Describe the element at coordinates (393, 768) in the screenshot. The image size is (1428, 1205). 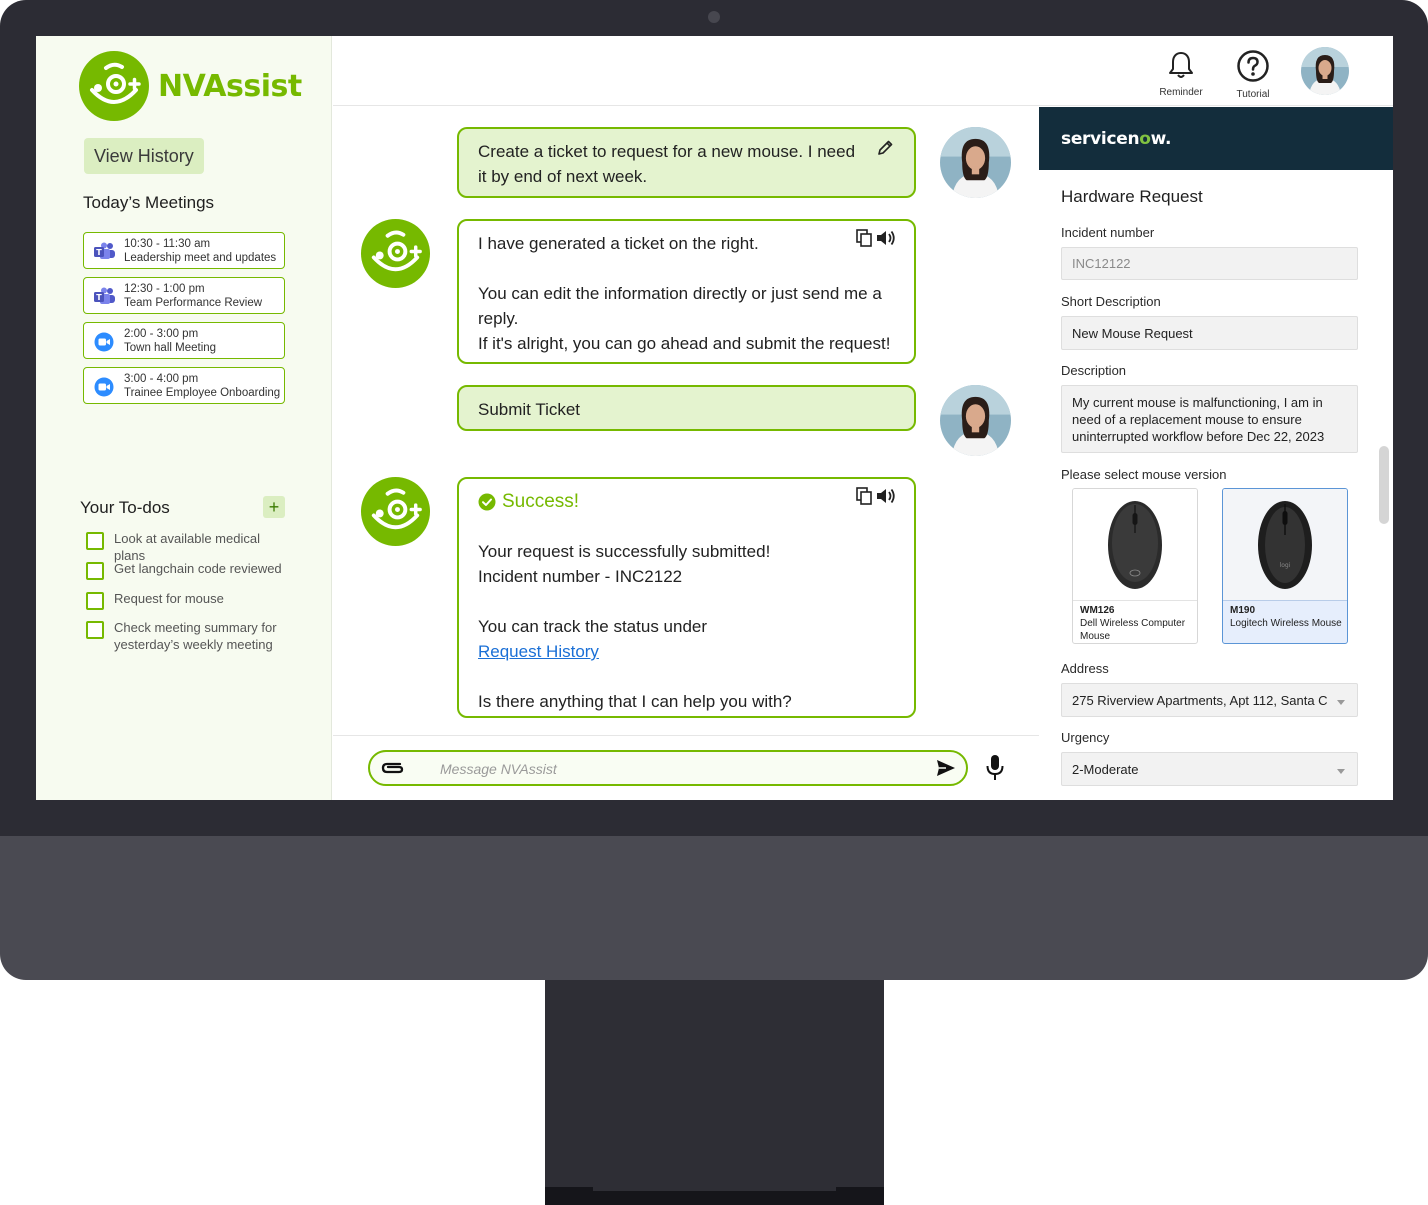
I see `attach-paperclip-icon` at that location.